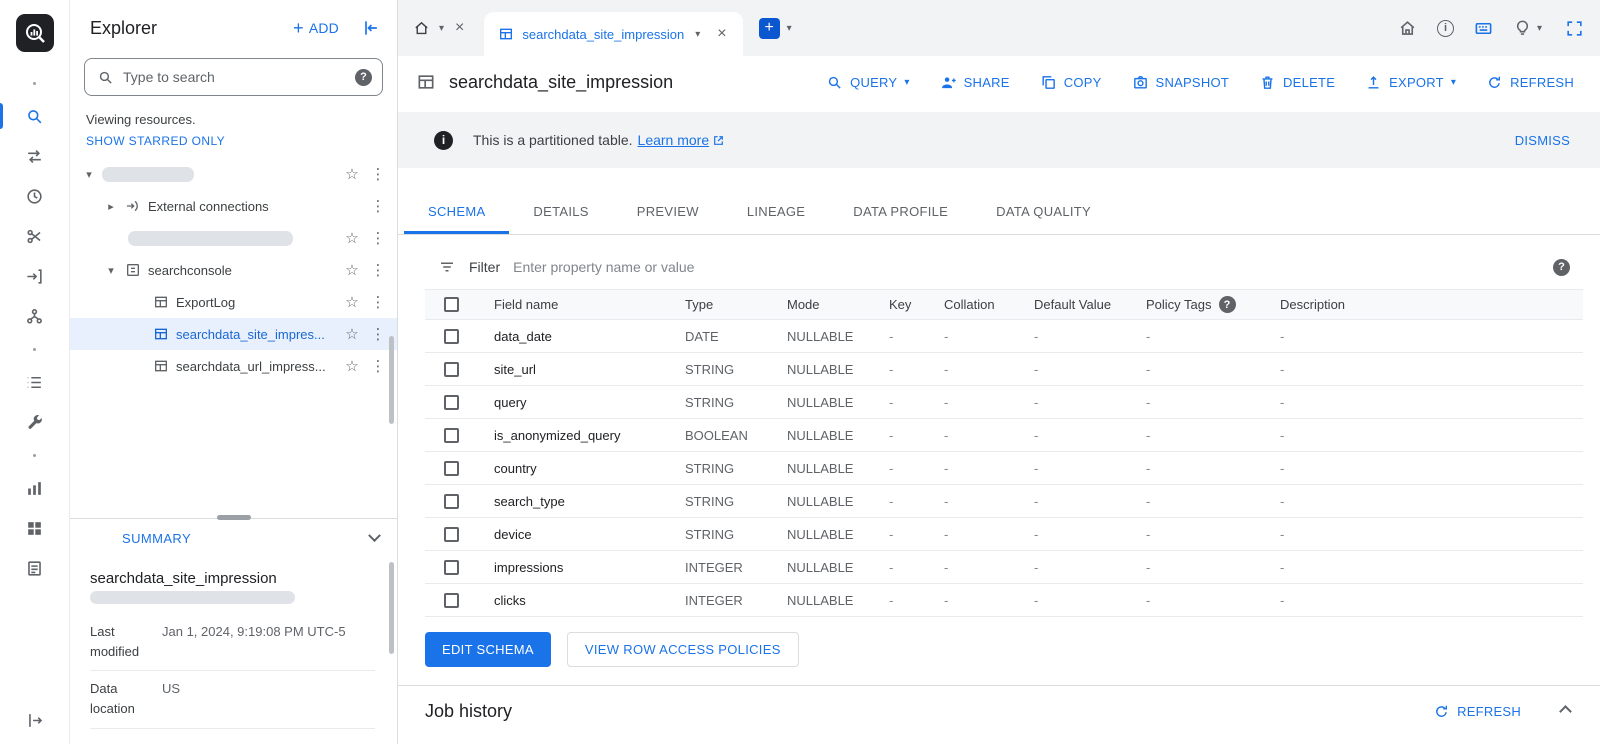 The width and height of the screenshot is (1600, 744). Describe the element at coordinates (233, 206) in the screenshot. I see `tree-item-external-connections: ▸ External connections ⋮` at that location.